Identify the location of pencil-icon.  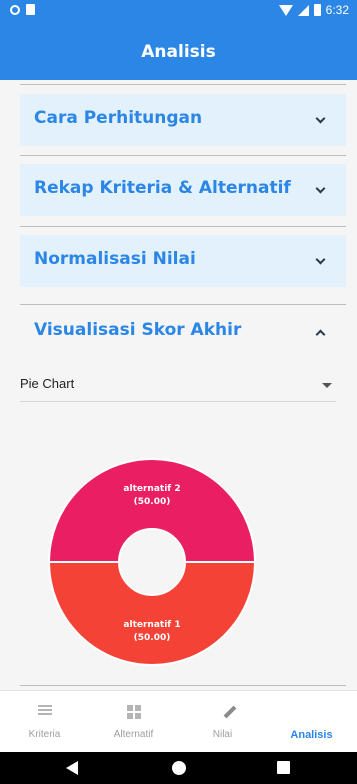
(229, 712).